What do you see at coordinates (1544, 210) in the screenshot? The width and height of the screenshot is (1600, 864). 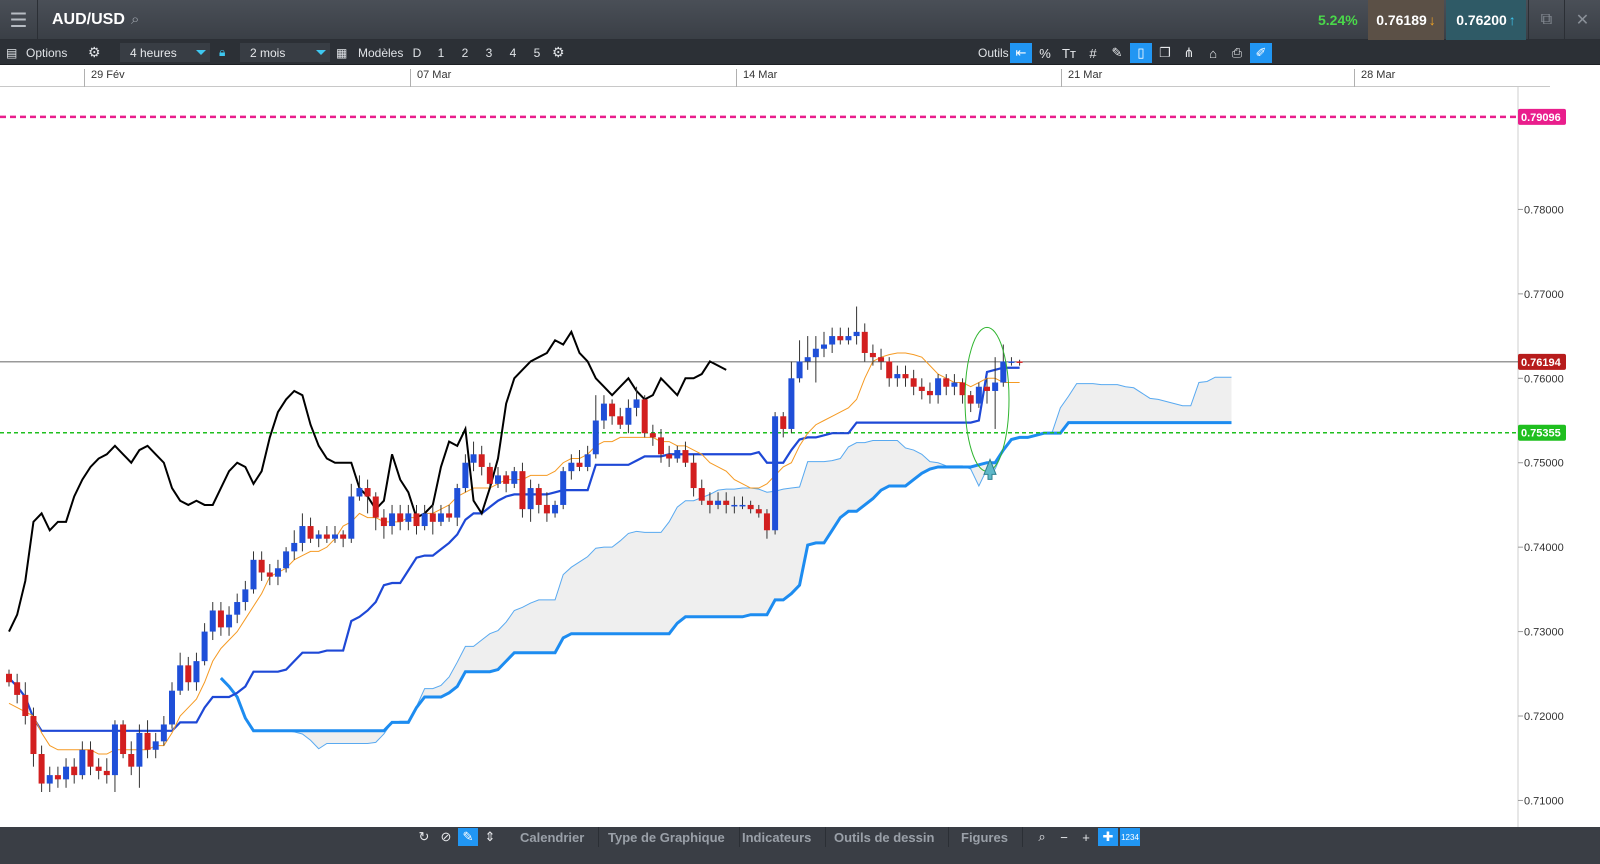 I see `y-tick-label: 0.78000` at bounding box center [1544, 210].